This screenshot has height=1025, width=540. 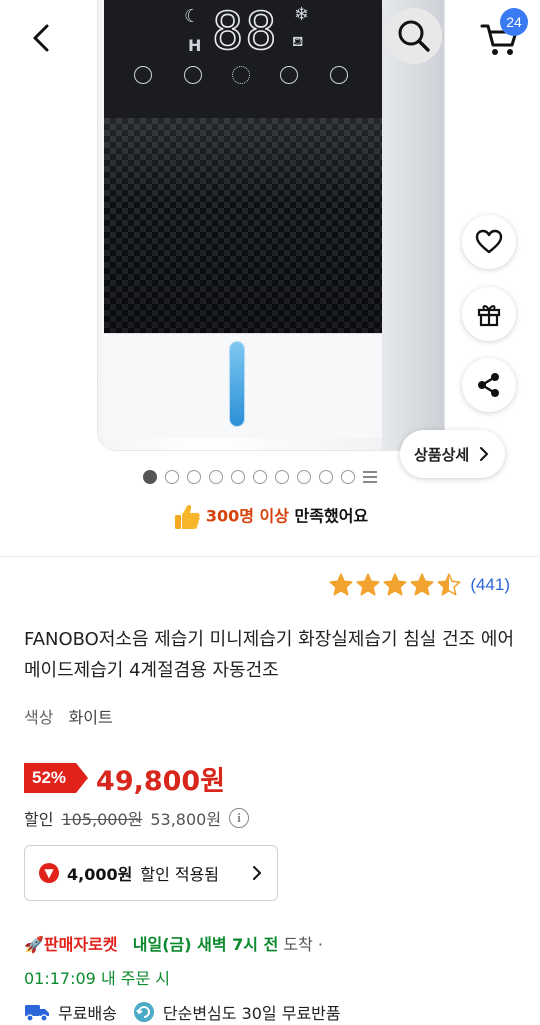 What do you see at coordinates (298, 42) in the screenshot?
I see `cup-icon: ⛾` at bounding box center [298, 42].